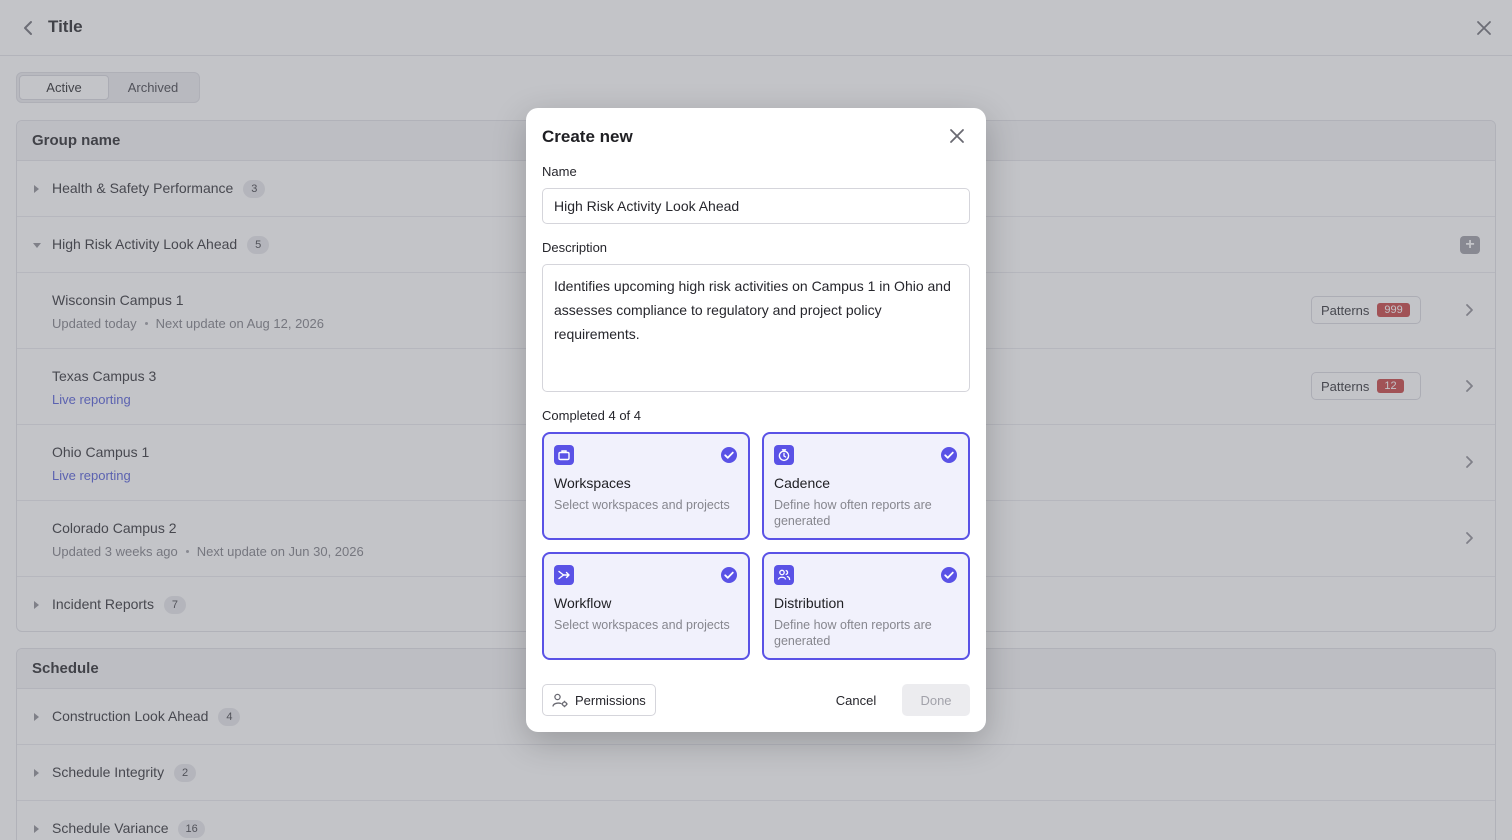  I want to click on users-icon, so click(784, 575).